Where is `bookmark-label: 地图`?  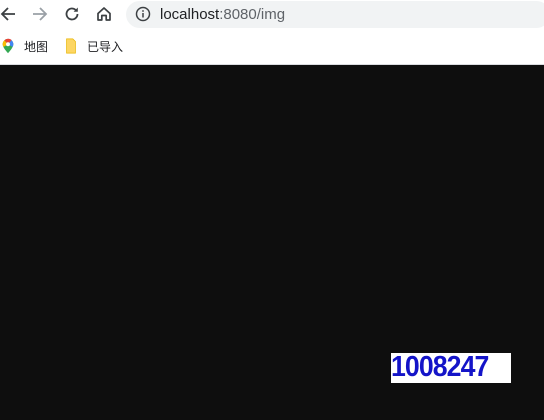 bookmark-label: 地图 is located at coordinates (36, 46).